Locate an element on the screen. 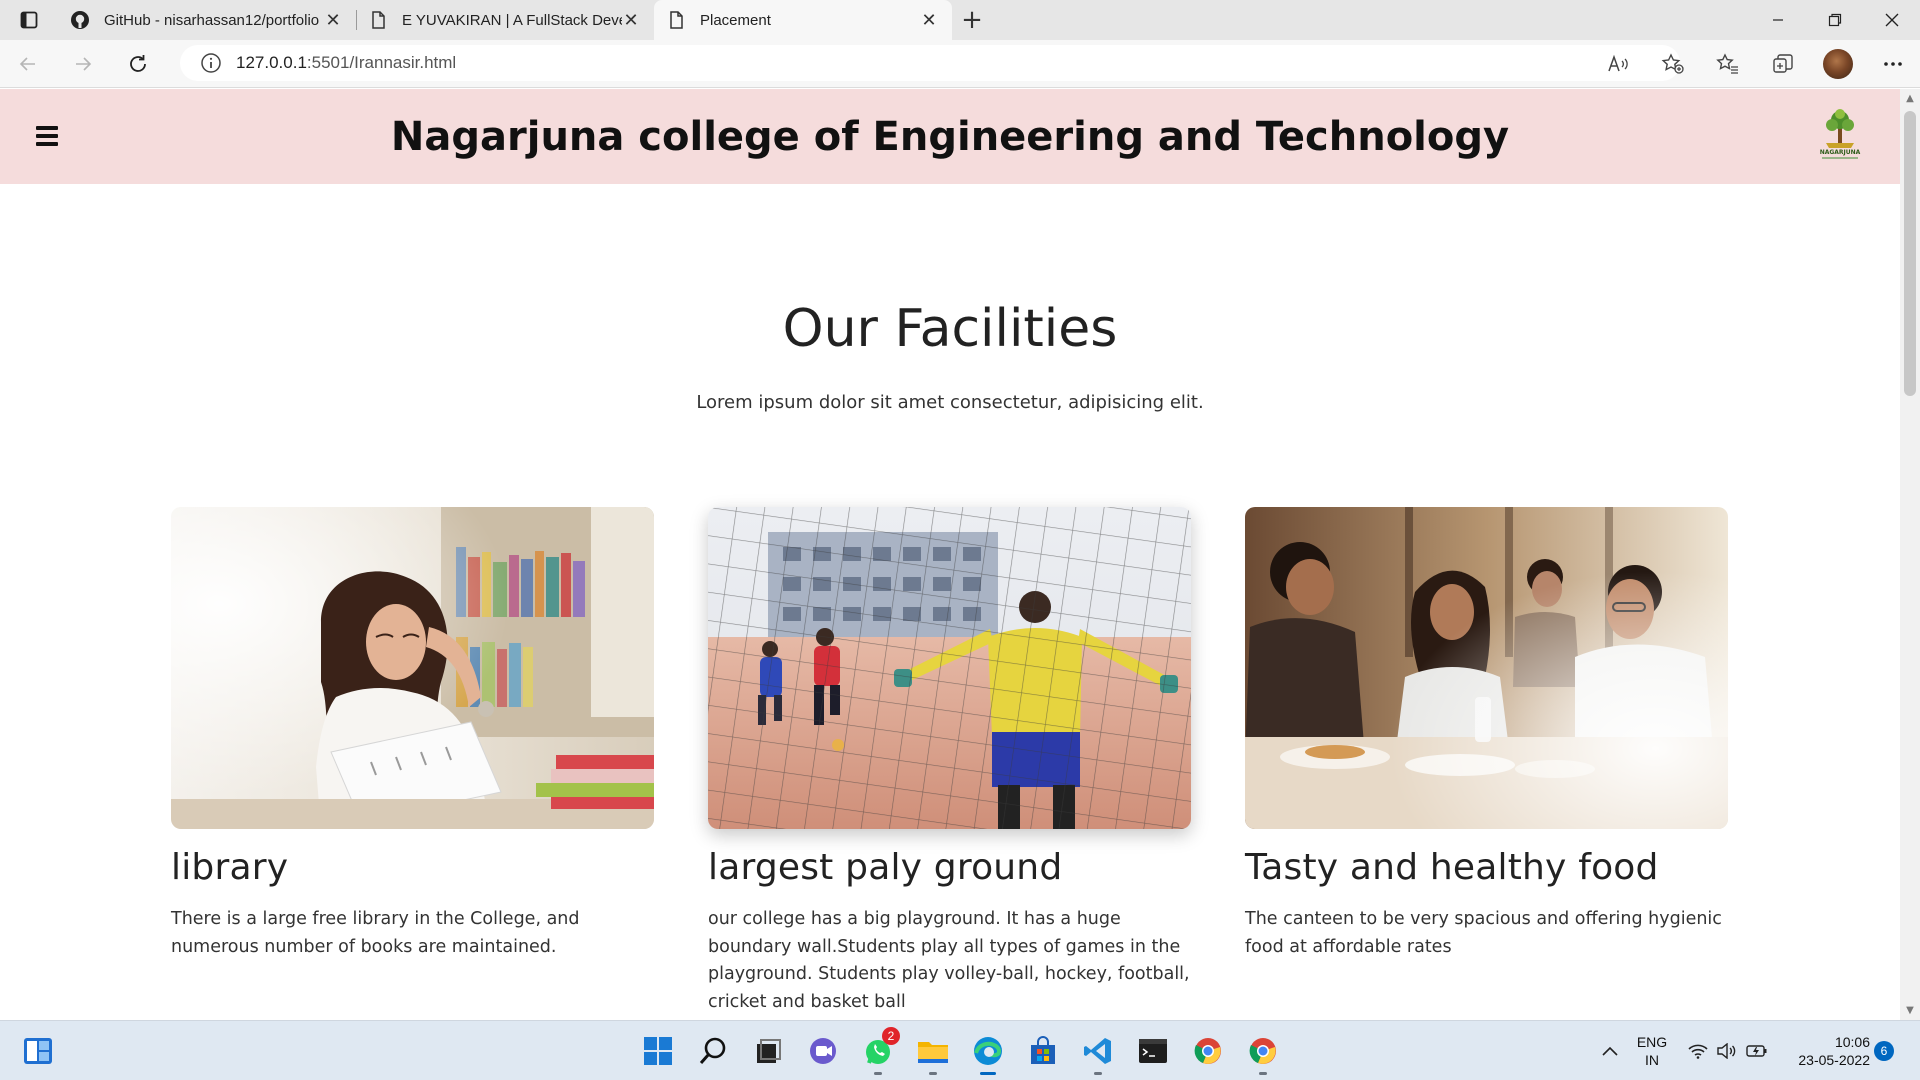  chevron-up-icon is located at coordinates (1610, 1051).